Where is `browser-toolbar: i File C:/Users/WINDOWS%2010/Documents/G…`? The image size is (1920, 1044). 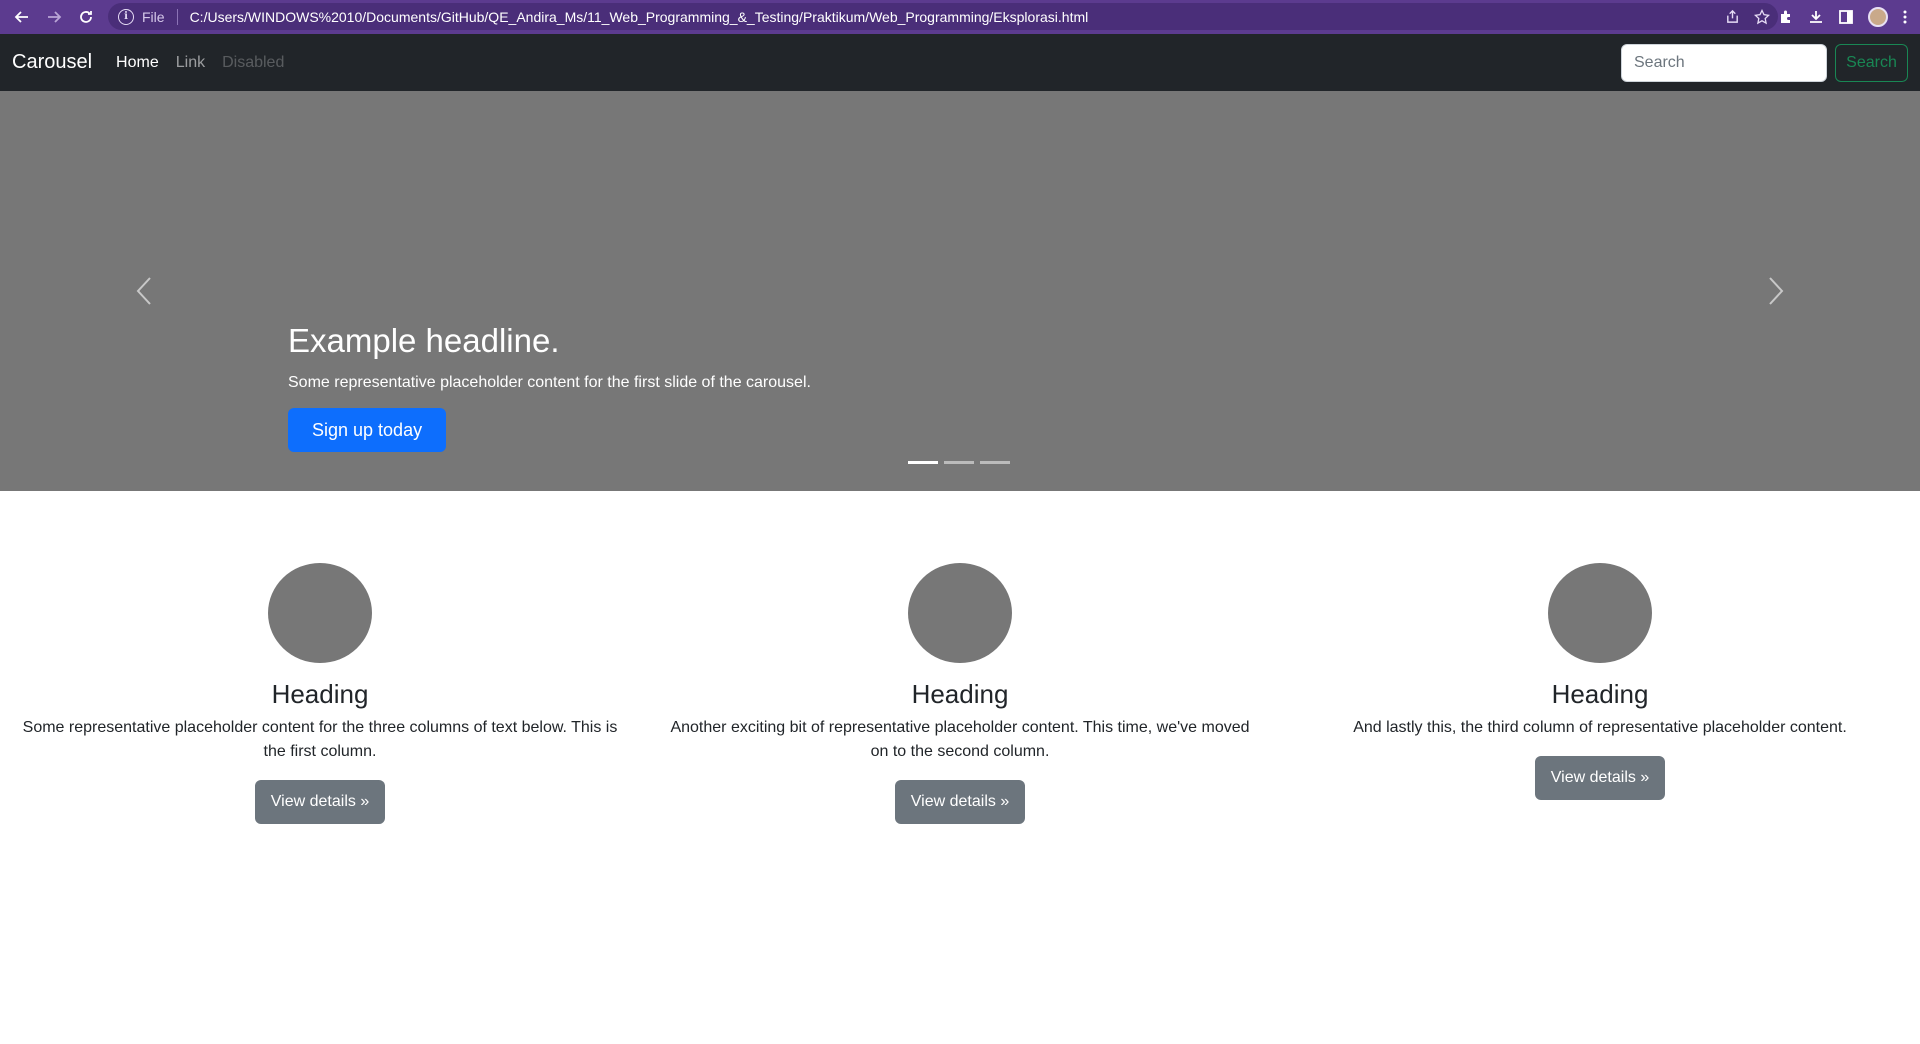 browser-toolbar: i File C:/Users/WINDOWS%2010/Documents/G… is located at coordinates (960, 17).